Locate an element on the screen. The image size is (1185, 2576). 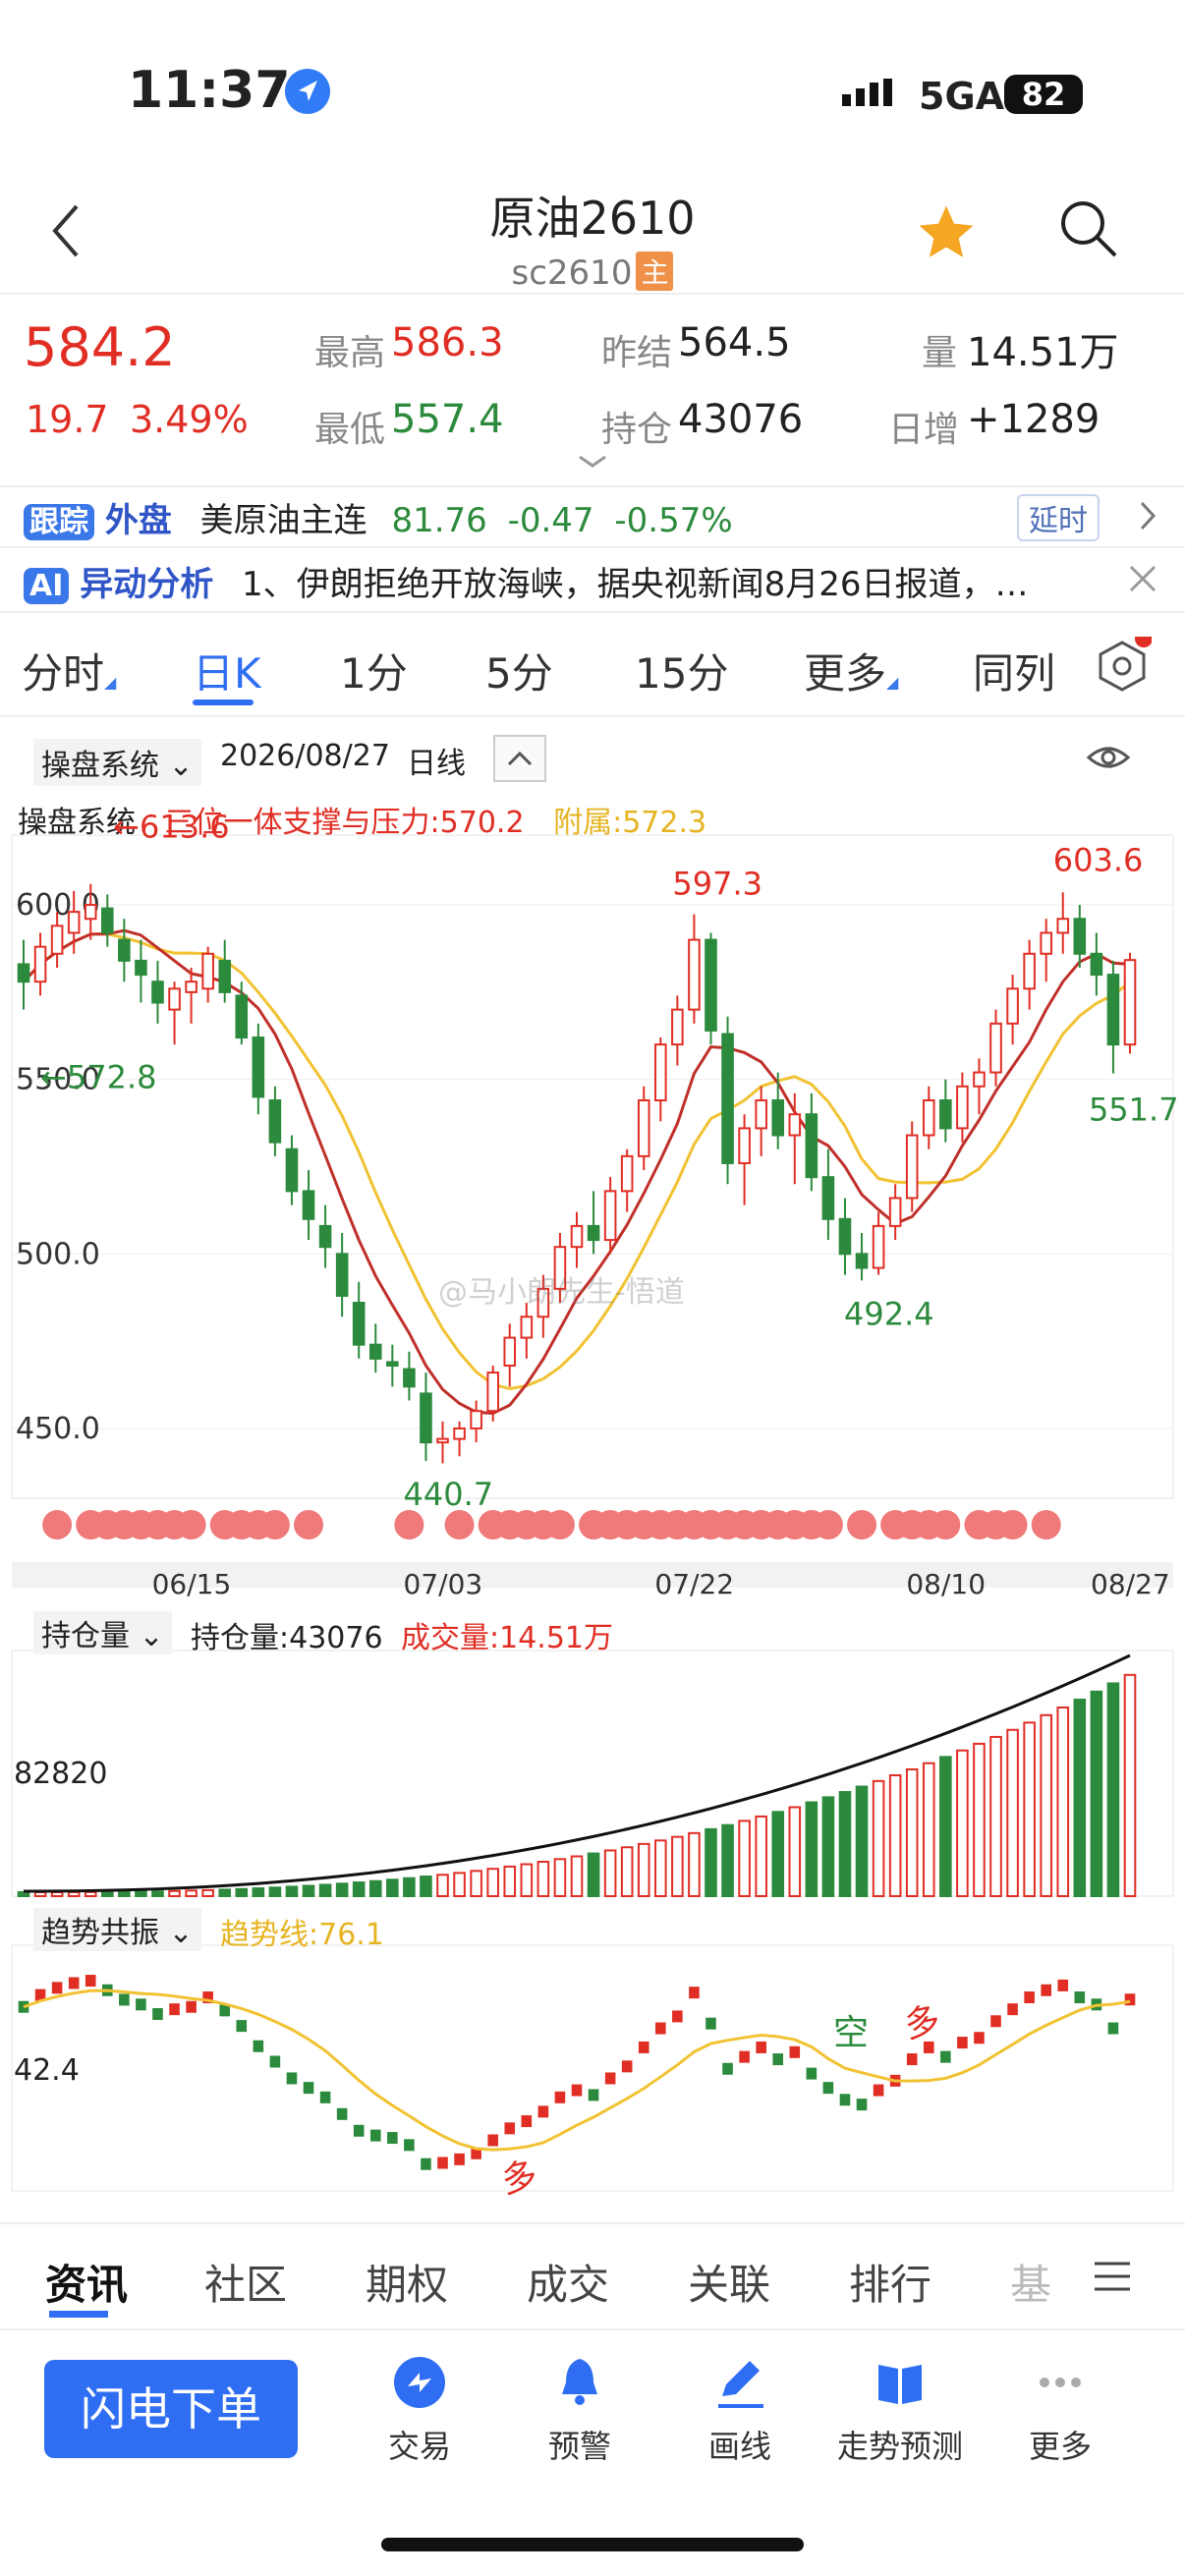
alert-action: 预警 is located at coordinates (579, 2410).